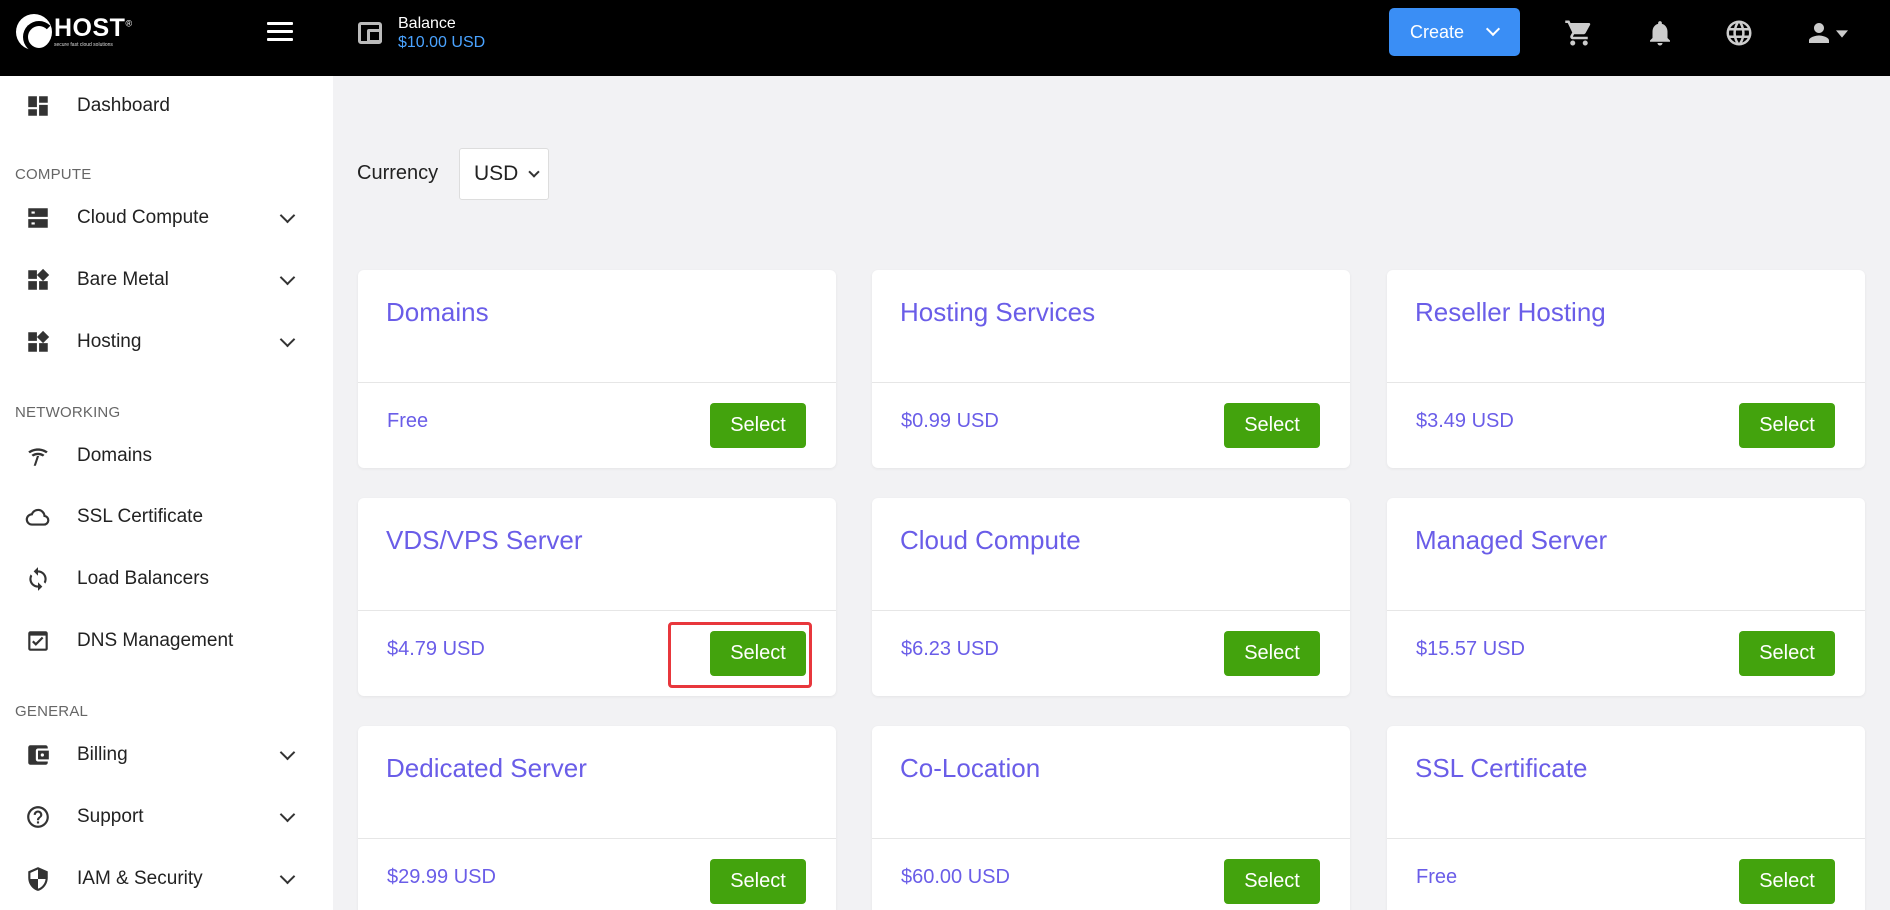 This screenshot has height=910, width=1890. What do you see at coordinates (143, 578) in the screenshot?
I see `sidebar-item-label: Load Balancers` at bounding box center [143, 578].